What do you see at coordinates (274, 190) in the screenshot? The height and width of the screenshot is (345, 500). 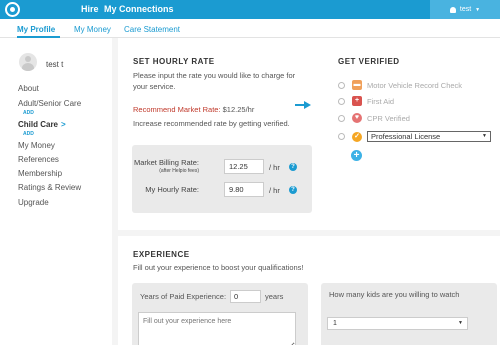 I see `my-rate-per-hour-label: / hr` at bounding box center [274, 190].